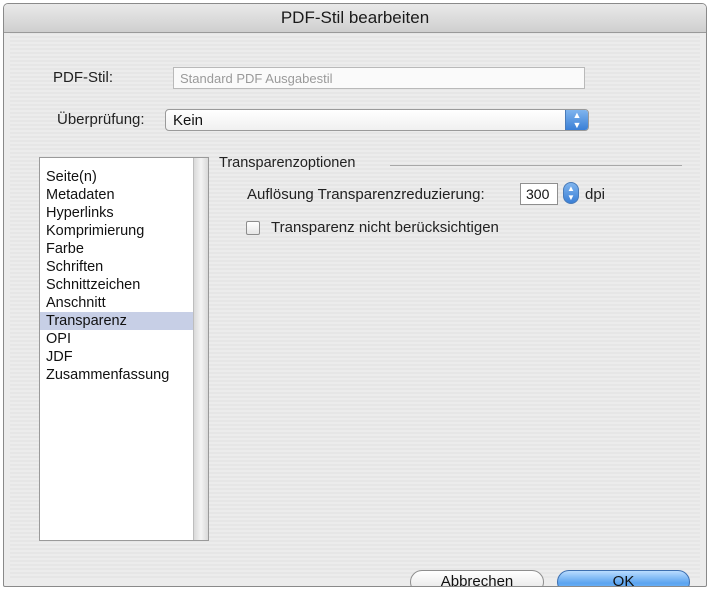 Image resolution: width=713 pixels, height=592 pixels. I want to click on dialog-title: PDF-Stil bearbeiten, so click(355, 18).